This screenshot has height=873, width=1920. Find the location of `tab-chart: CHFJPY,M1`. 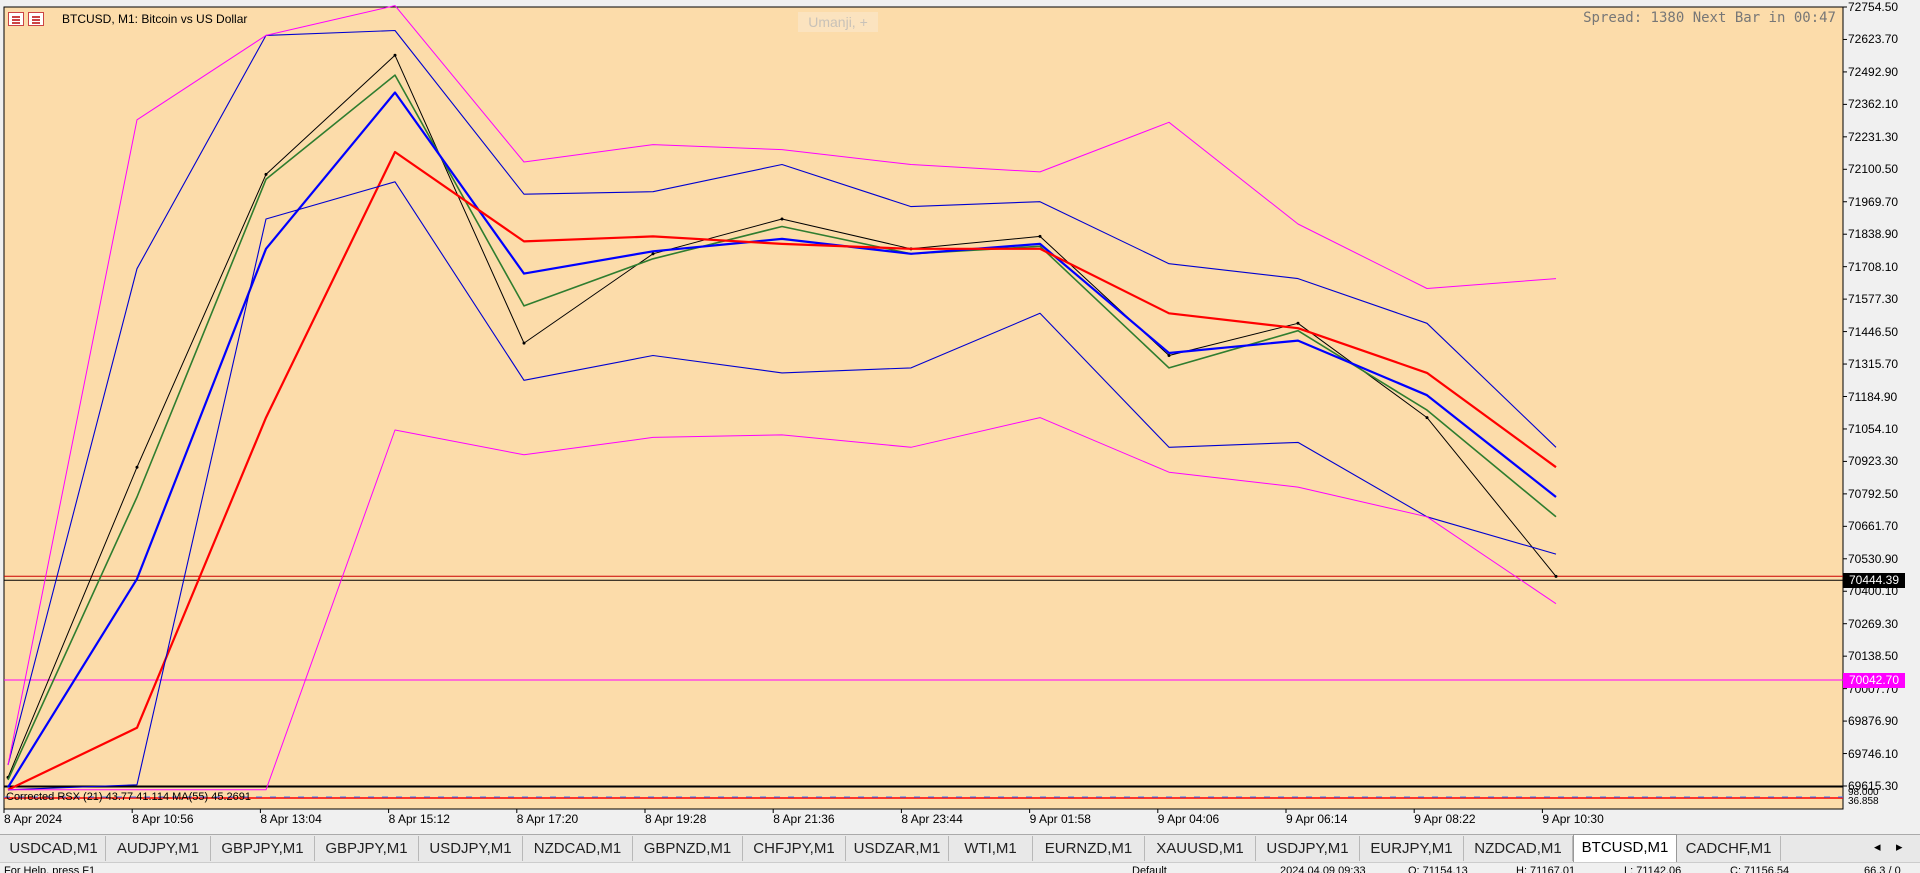

tab-chart: CHFJPY,M1 is located at coordinates (794, 848).